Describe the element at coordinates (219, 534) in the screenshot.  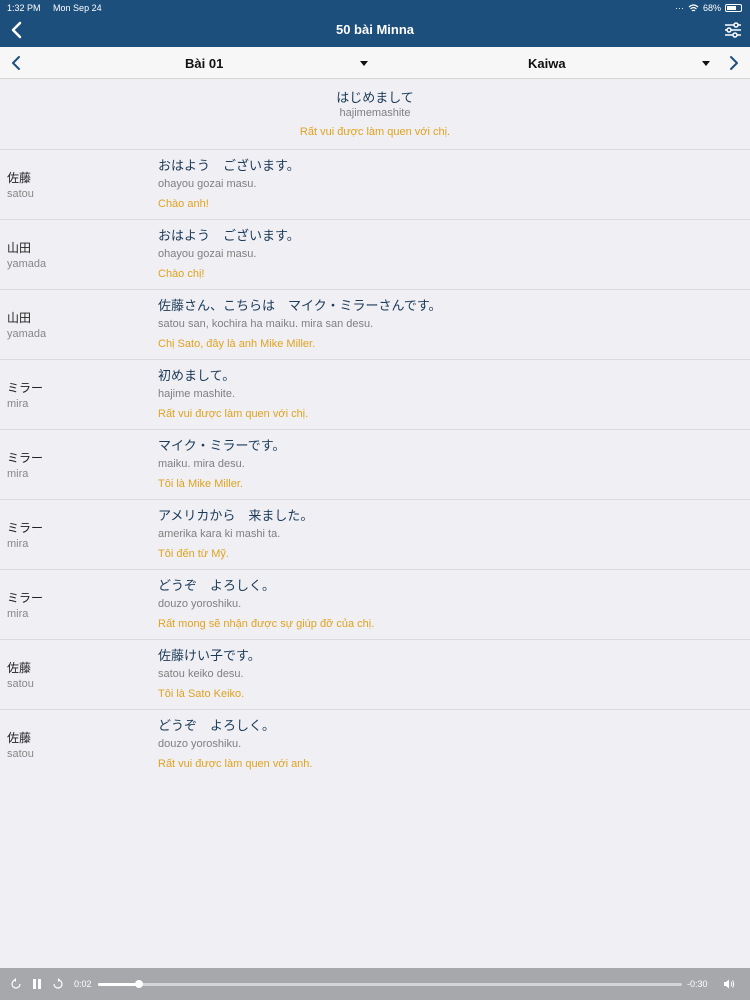
I see `line-romaji: amerika kara ki mashi ta.` at that location.